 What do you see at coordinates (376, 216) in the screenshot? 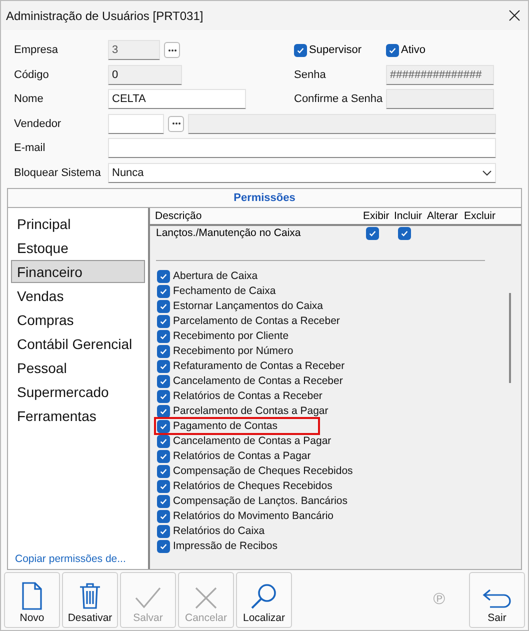
I see `column-title: Exibir` at bounding box center [376, 216].